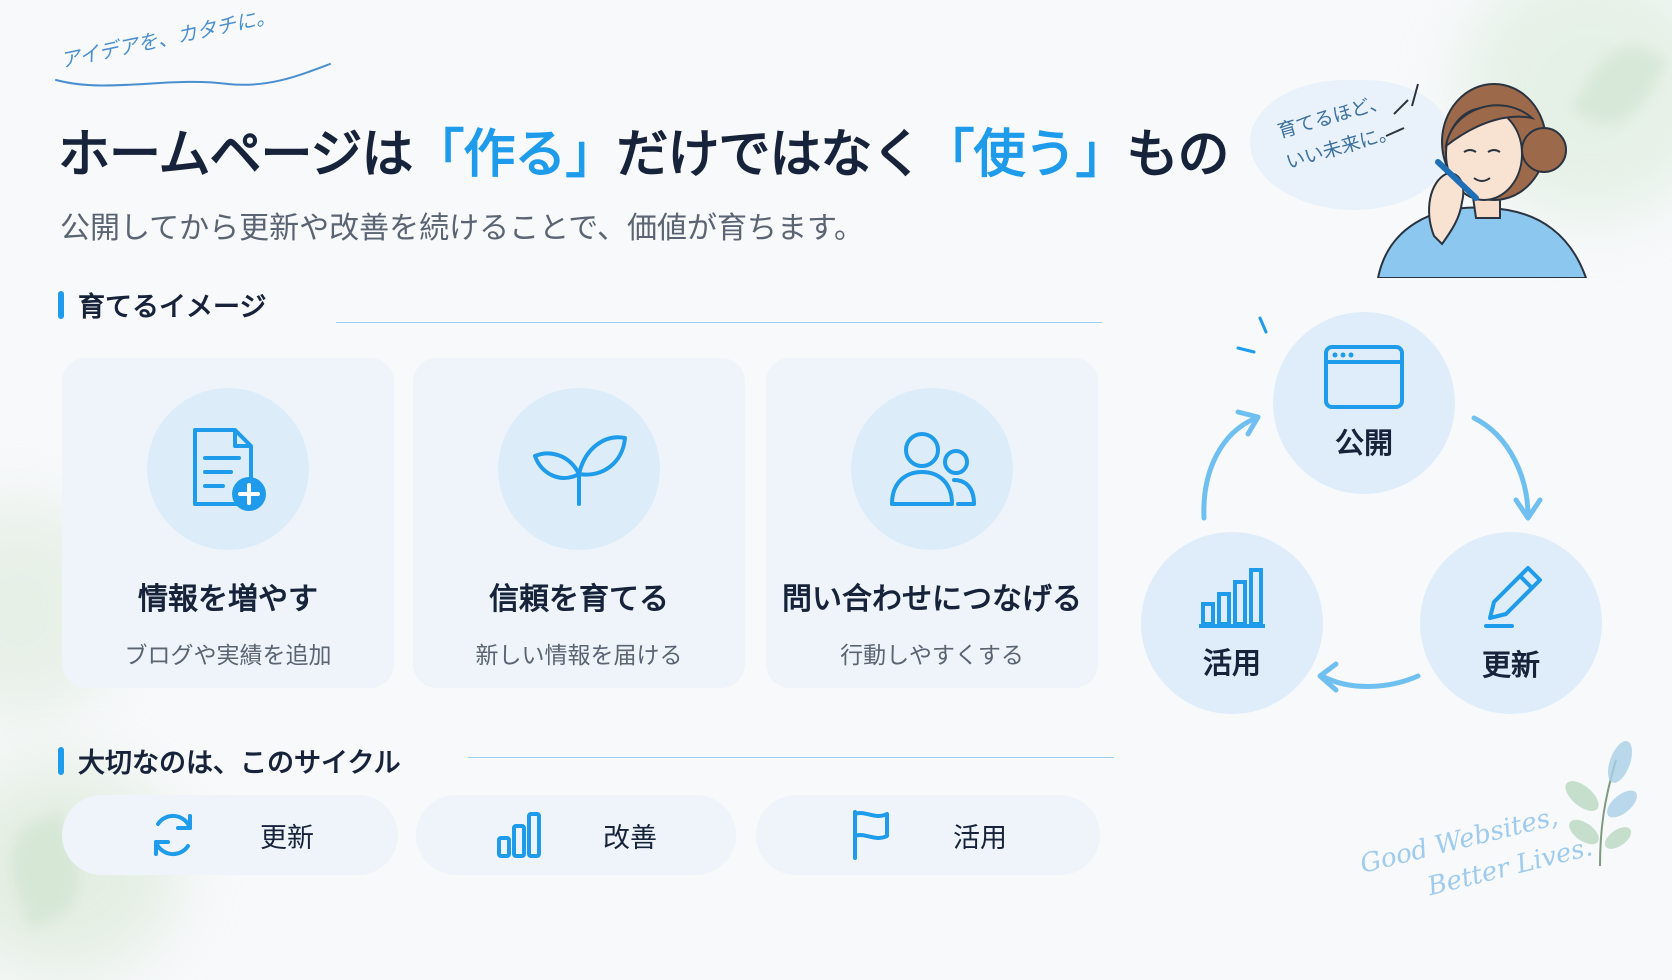  I want to click on section-title: 育てるイメージ, so click(172, 307).